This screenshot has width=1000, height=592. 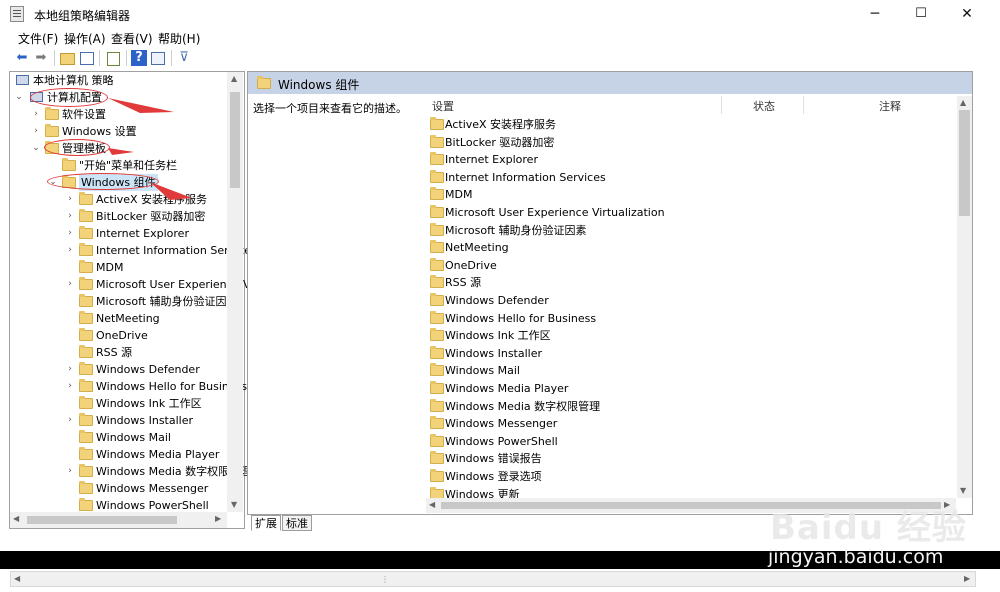 I want to click on tree-horizontal-scrollbar: ◀ ▶, so click(x=118, y=520).